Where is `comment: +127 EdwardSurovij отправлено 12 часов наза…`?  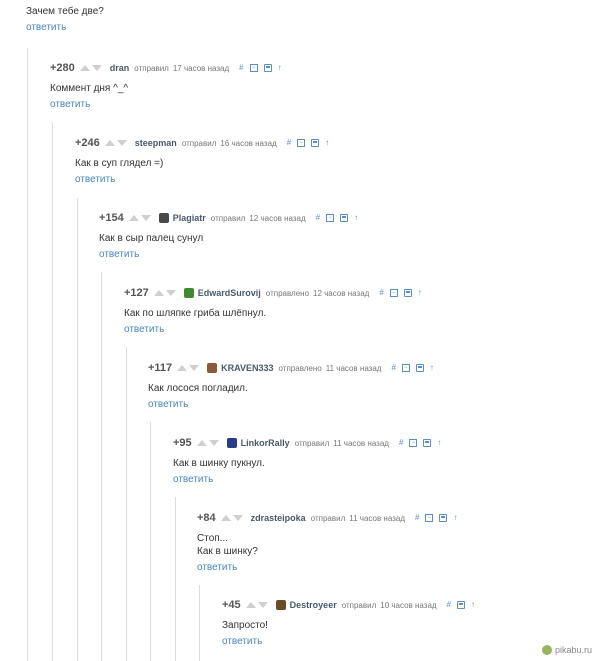
comment: +127 EdwardSurovij отправлено 12 часов наза… is located at coordinates (339, 310).